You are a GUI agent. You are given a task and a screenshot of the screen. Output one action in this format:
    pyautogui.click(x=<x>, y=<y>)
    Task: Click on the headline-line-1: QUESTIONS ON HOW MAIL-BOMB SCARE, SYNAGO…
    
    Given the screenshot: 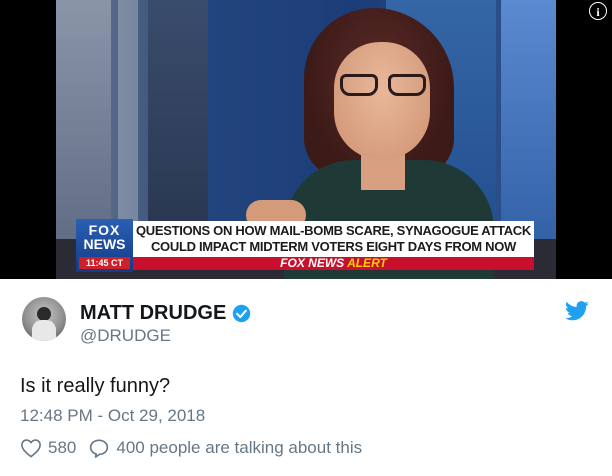 What is the action you would take?
    pyautogui.click(x=333, y=230)
    